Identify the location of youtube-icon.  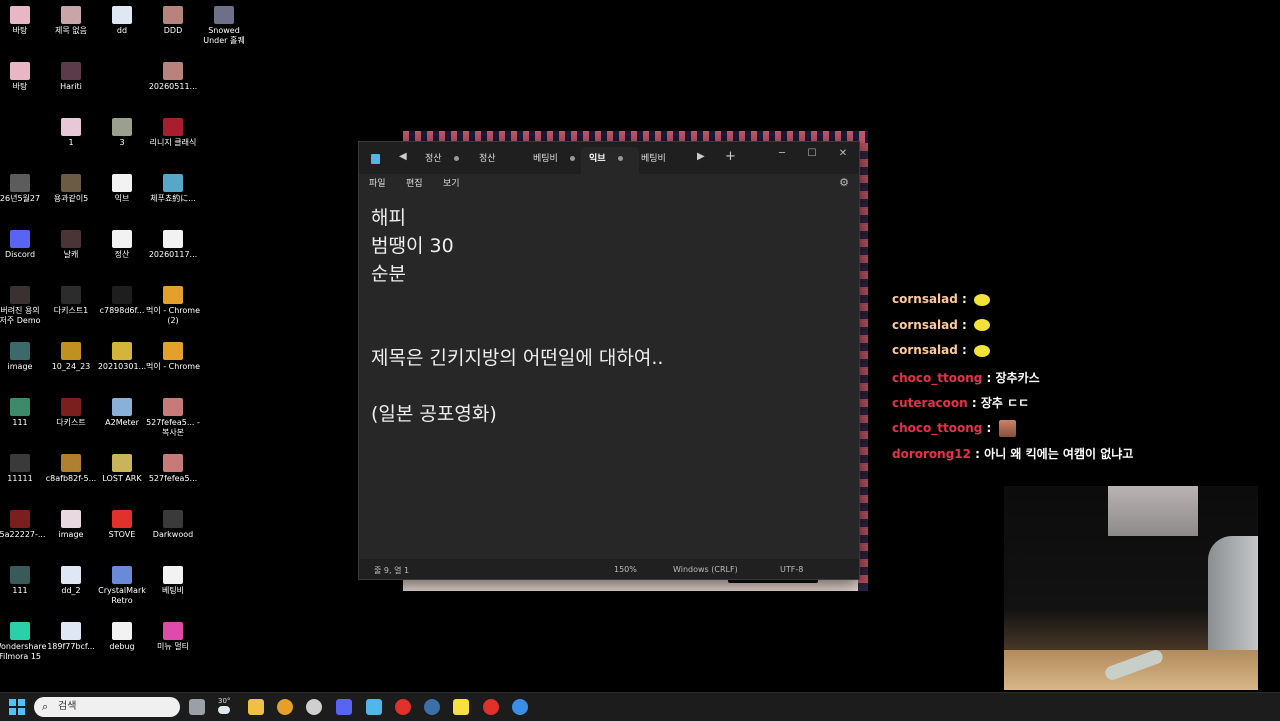
(403, 707).